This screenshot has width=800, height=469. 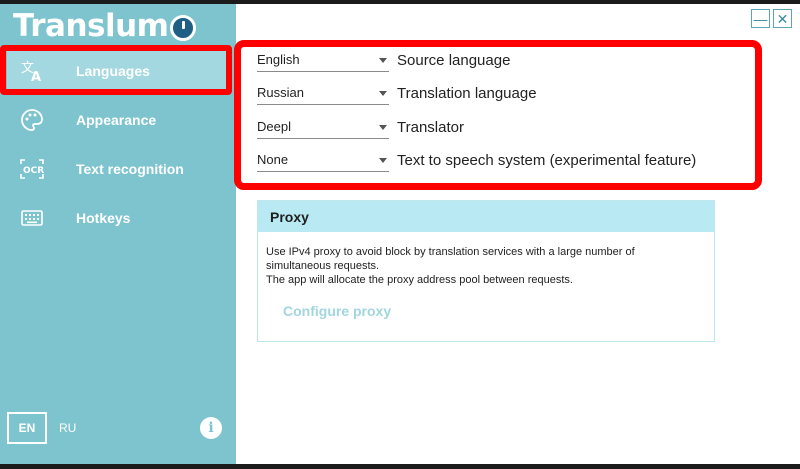 What do you see at coordinates (183, 28) in the screenshot?
I see `logo-power-icon` at bounding box center [183, 28].